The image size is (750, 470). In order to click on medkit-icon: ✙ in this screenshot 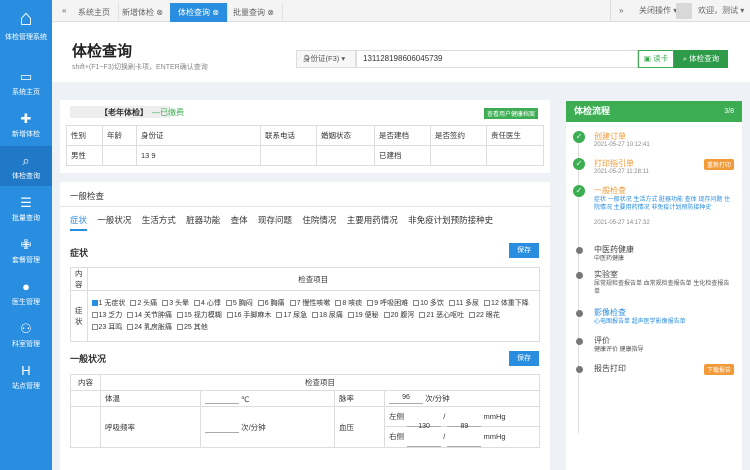, I will do `click(26, 244)`.